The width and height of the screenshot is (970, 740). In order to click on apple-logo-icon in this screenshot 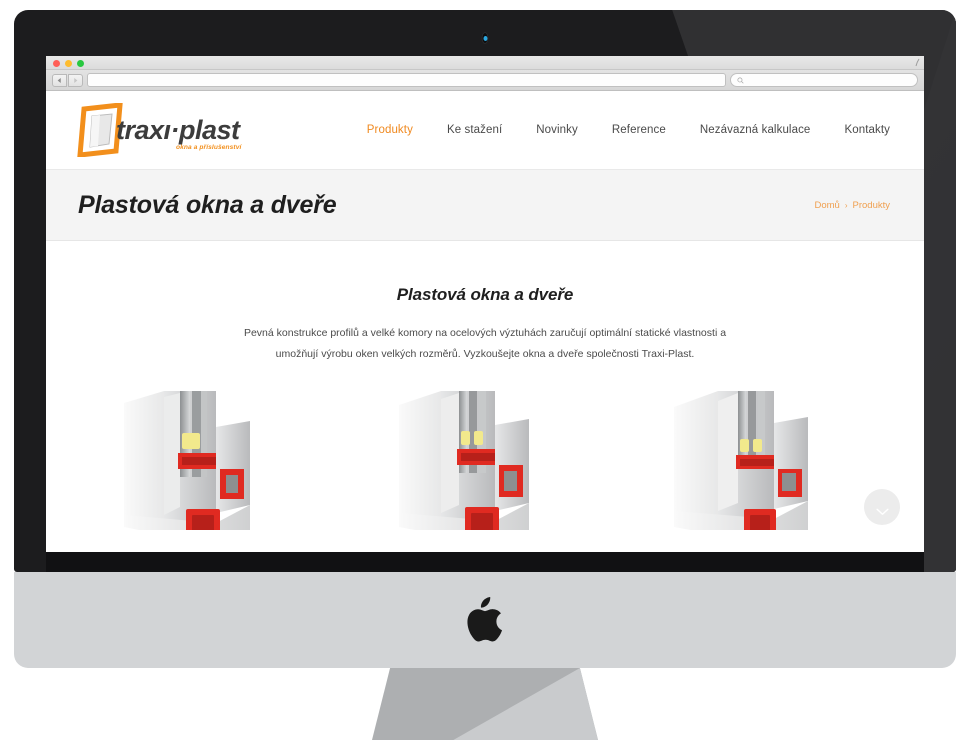, I will do `click(485, 620)`.